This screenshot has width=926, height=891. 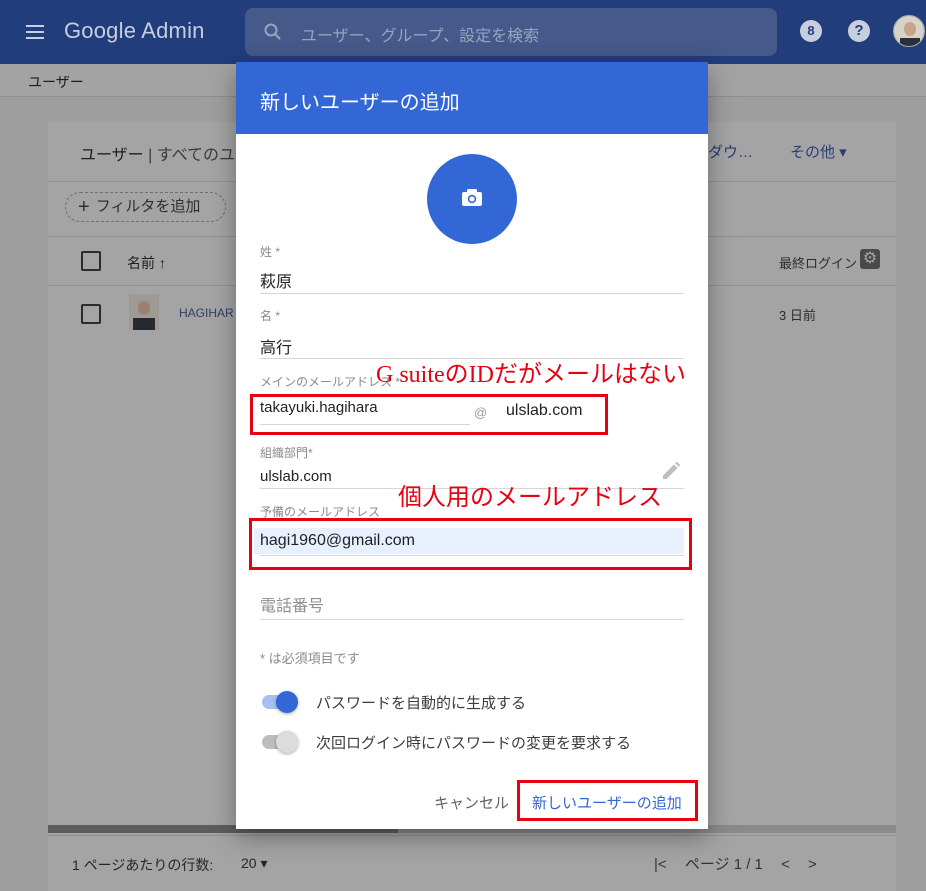 I want to click on annotation-gsuite-note: G suiteのIDだがメールはない, so click(x=531, y=375).